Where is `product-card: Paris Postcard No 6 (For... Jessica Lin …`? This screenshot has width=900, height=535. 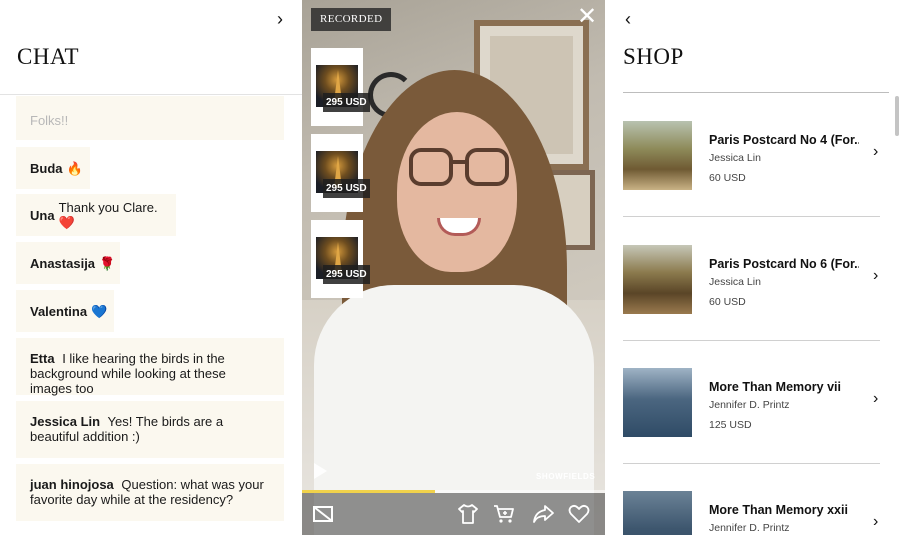
product-card: Paris Postcard No 6 (For... Jessica Lin … is located at coordinates (751, 307).